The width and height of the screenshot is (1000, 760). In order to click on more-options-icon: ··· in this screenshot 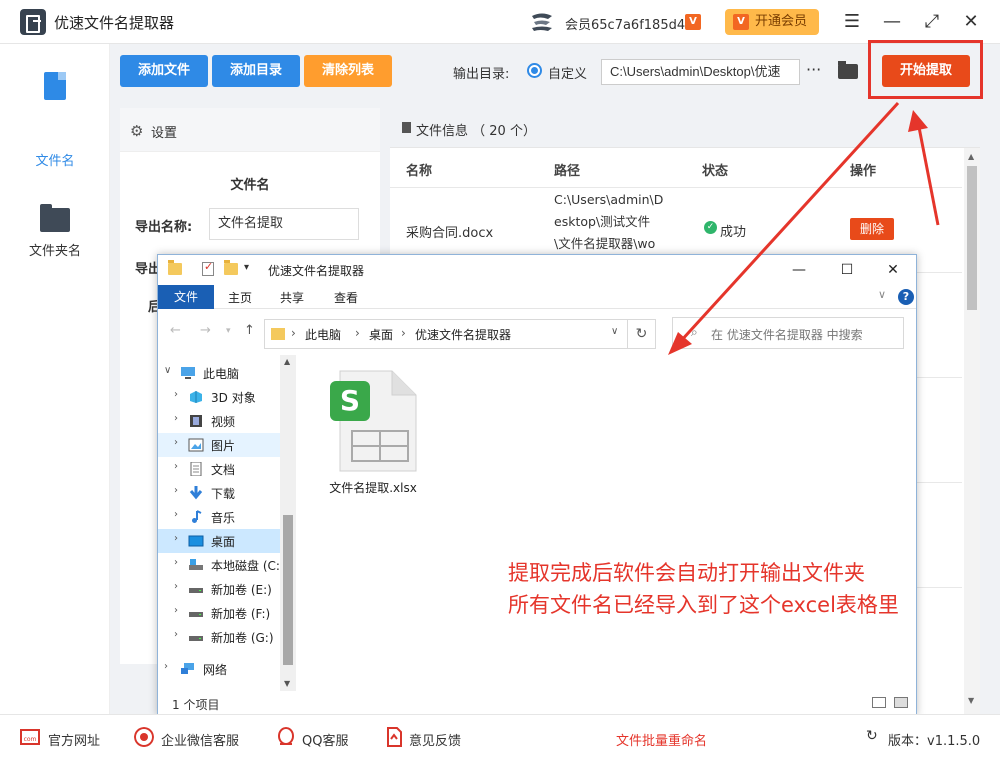, I will do `click(813, 69)`.